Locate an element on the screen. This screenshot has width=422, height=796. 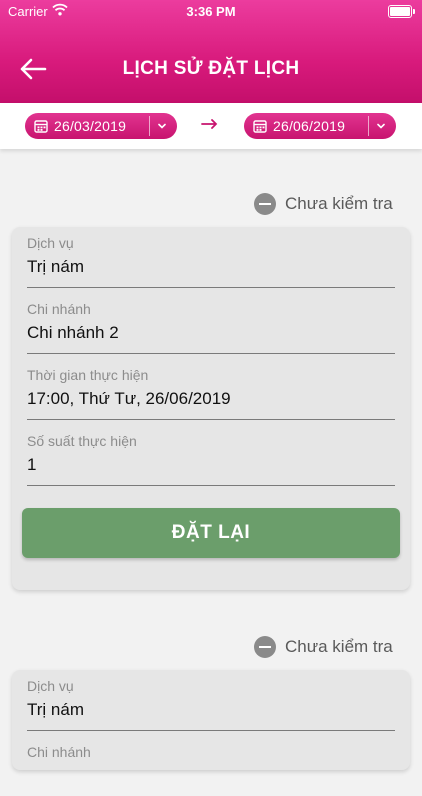
status-time: 3:36 PM is located at coordinates (211, 11).